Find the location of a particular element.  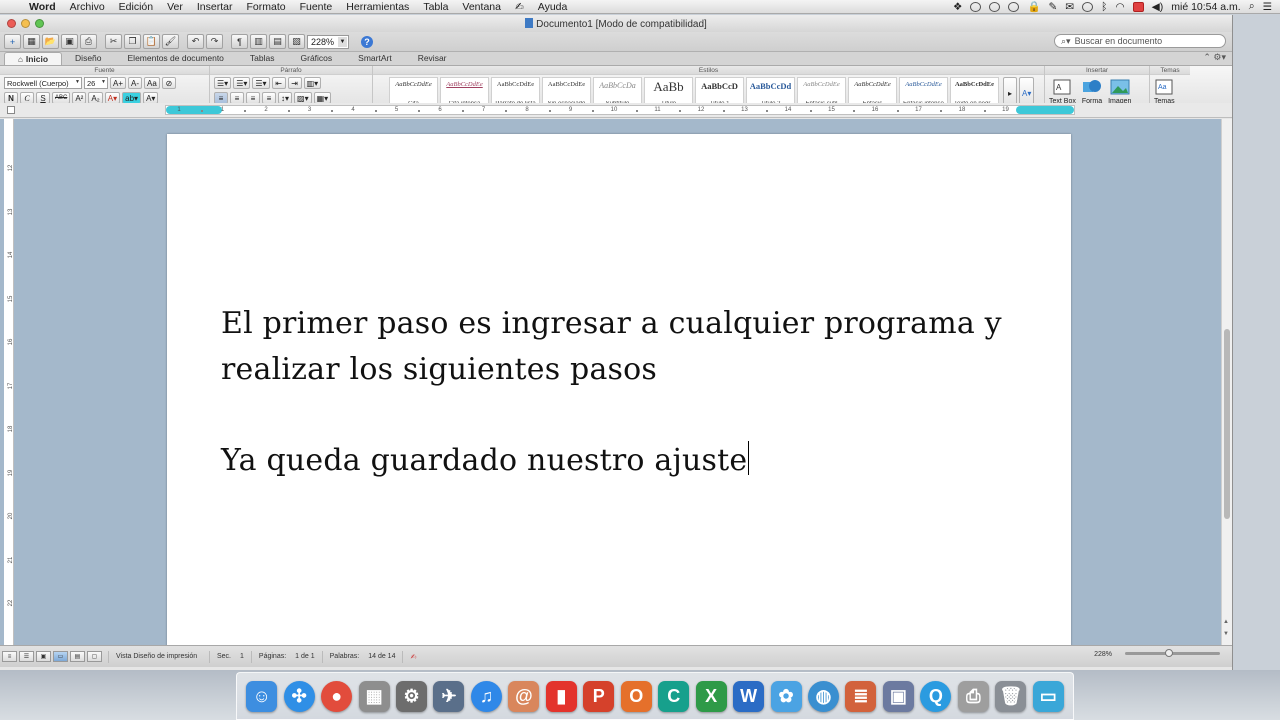

zoom-select: 228% ▼ is located at coordinates (328, 41).